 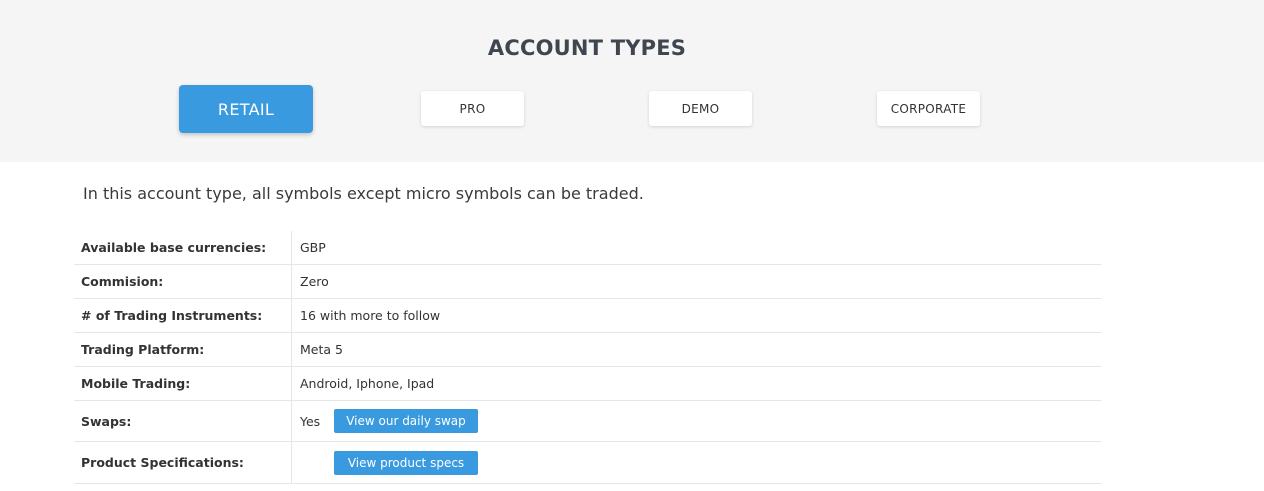 I want to click on spec-value: Zero, so click(x=314, y=281).